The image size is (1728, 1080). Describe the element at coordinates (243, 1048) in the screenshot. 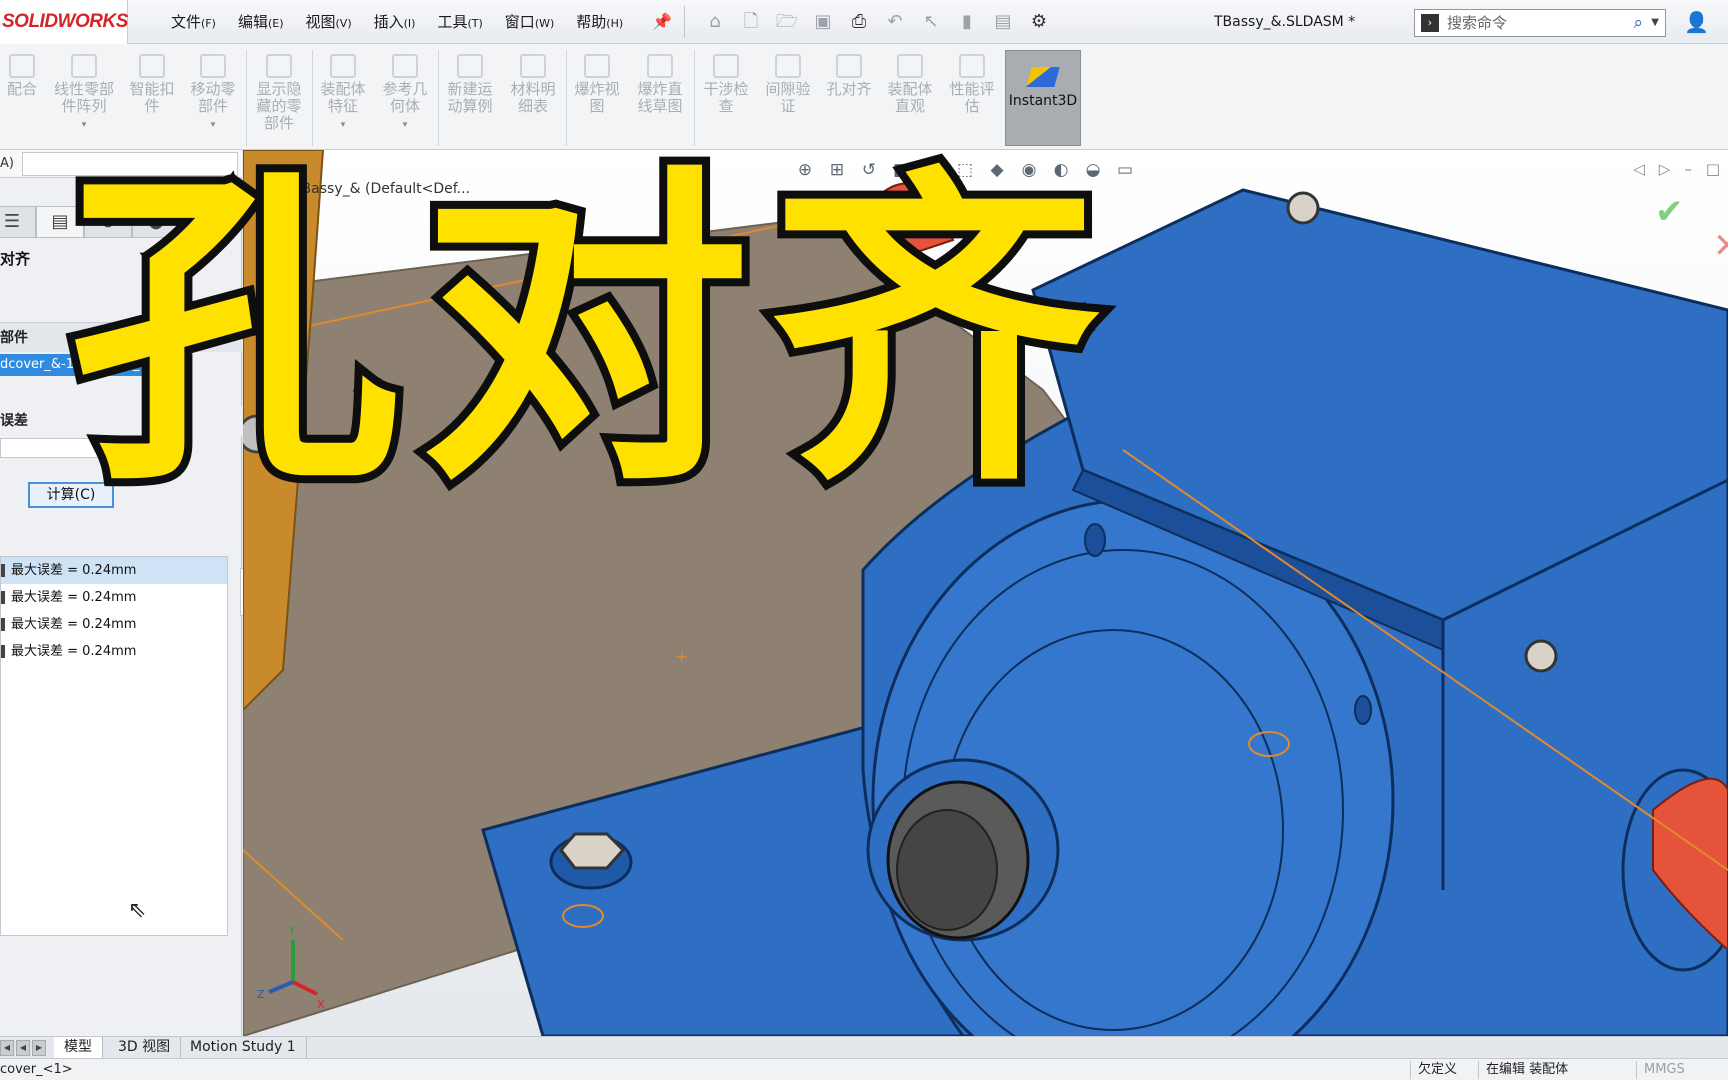

I see `tab-motion-study: Motion Study 1` at that location.